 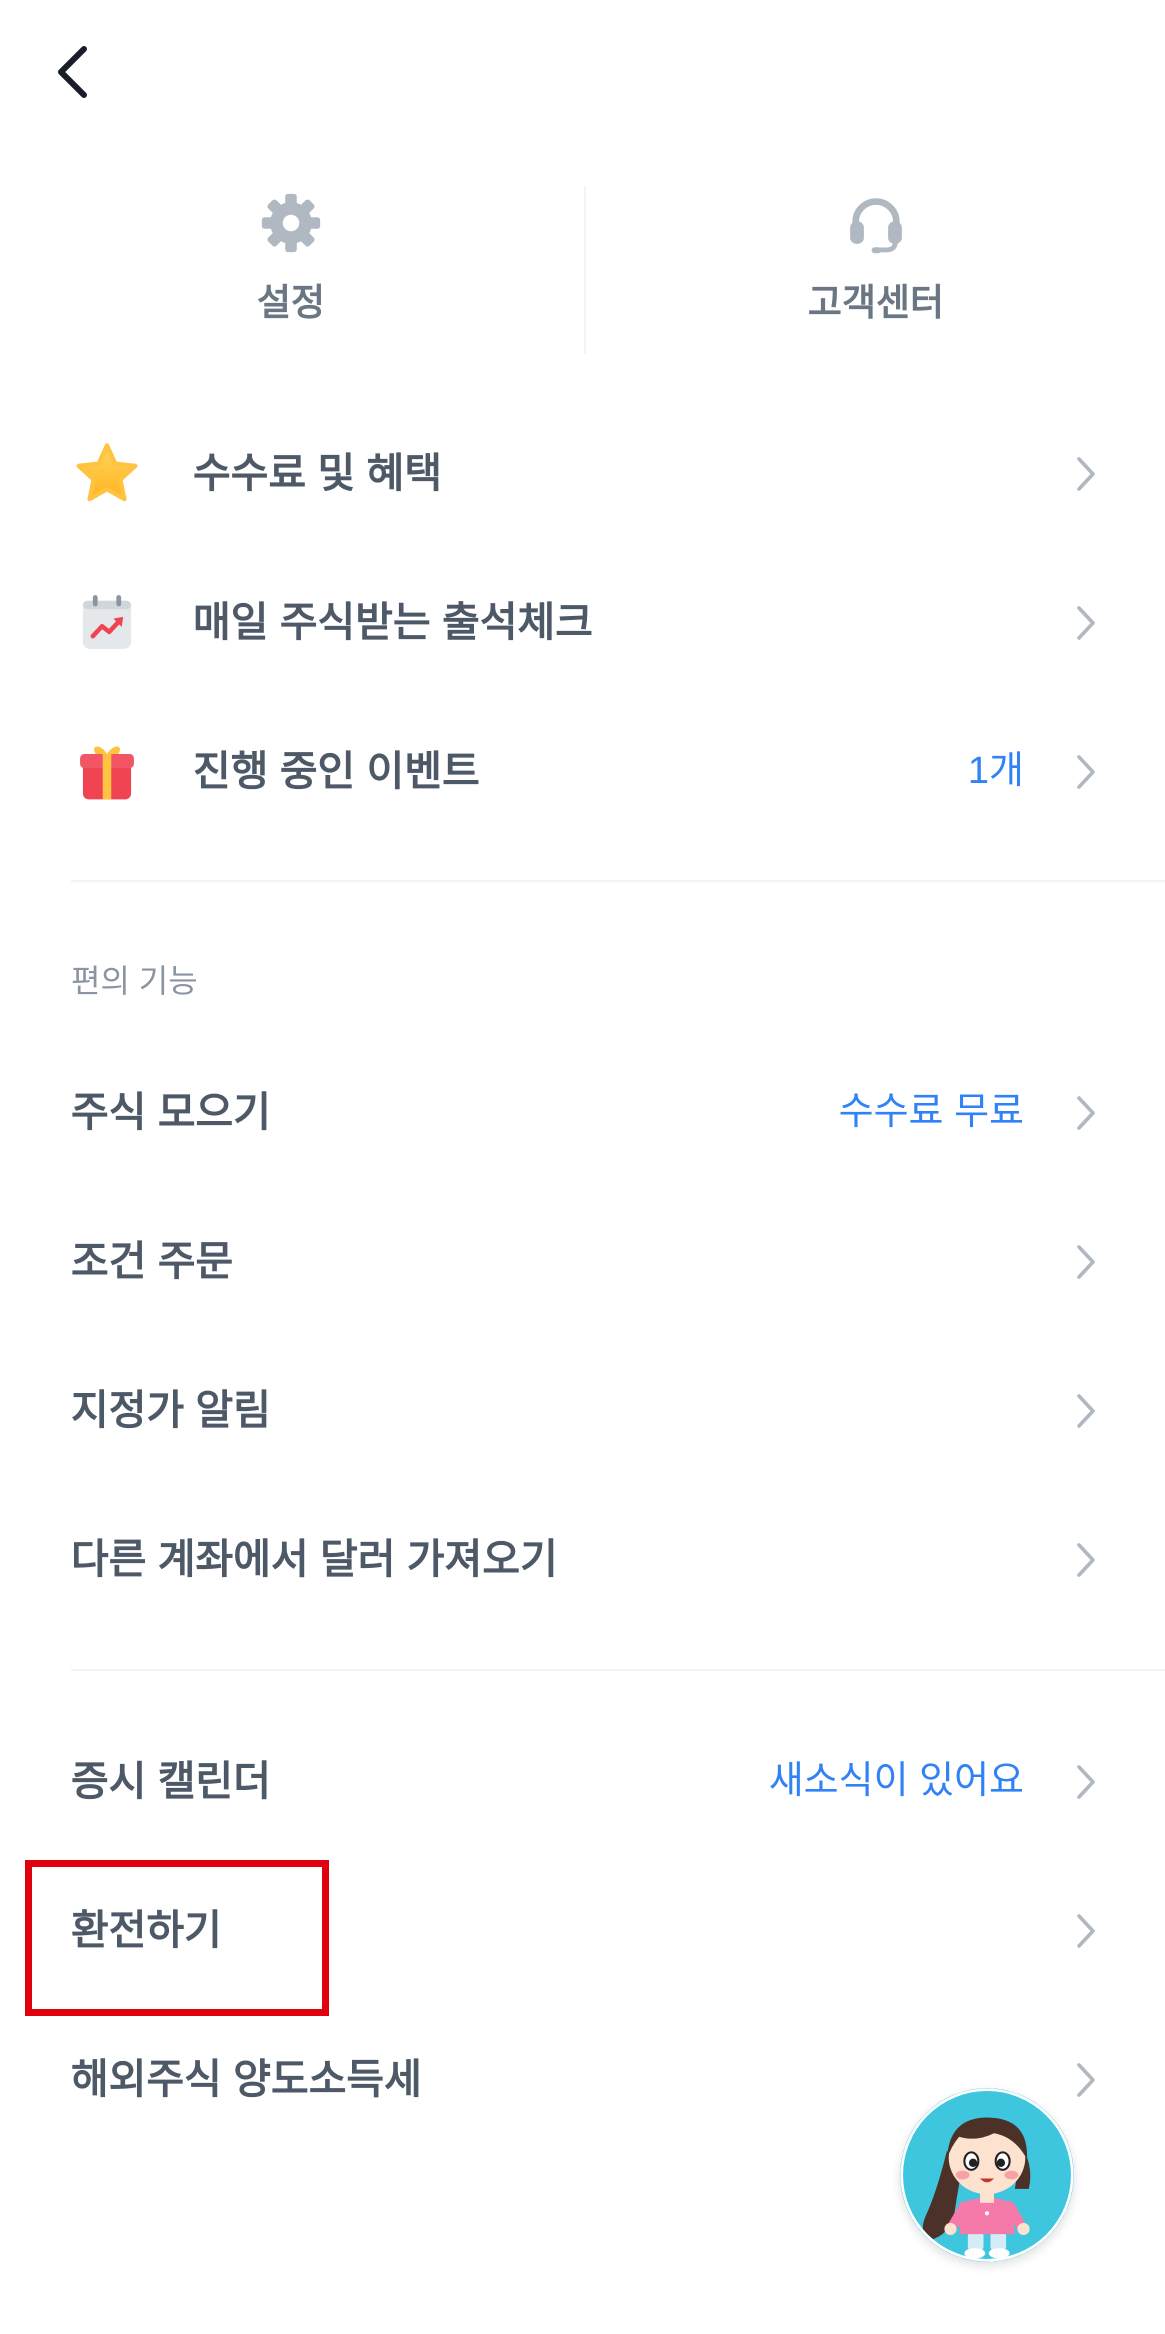 I want to click on customer-center-label: 고객센터, so click(x=876, y=302).